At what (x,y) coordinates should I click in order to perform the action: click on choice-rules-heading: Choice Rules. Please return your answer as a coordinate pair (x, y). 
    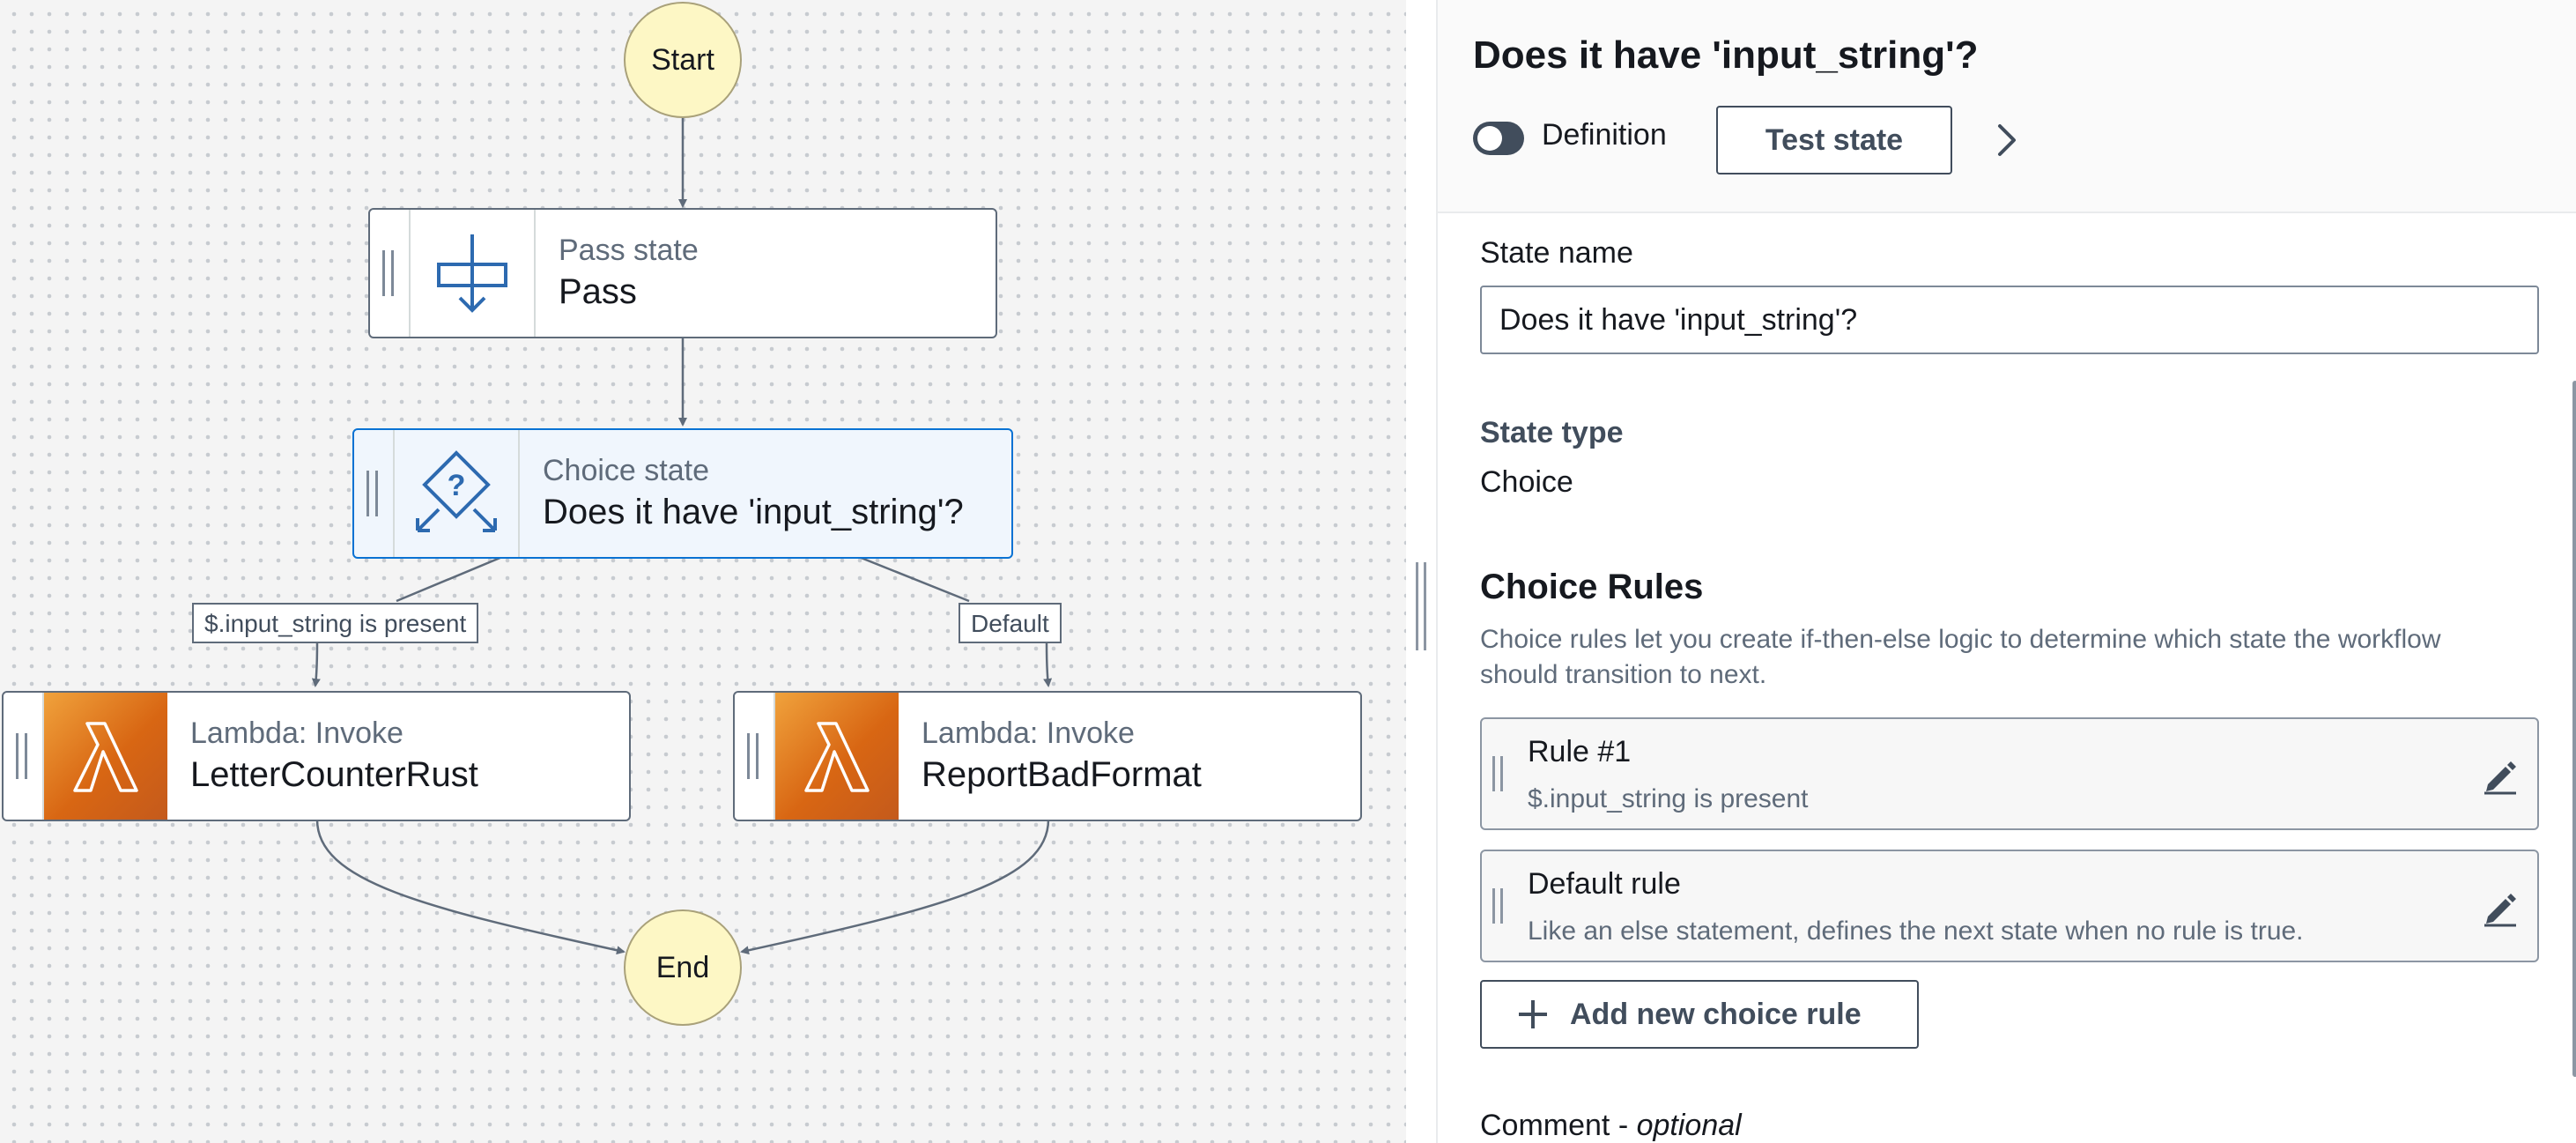
    Looking at the image, I should click on (1592, 587).